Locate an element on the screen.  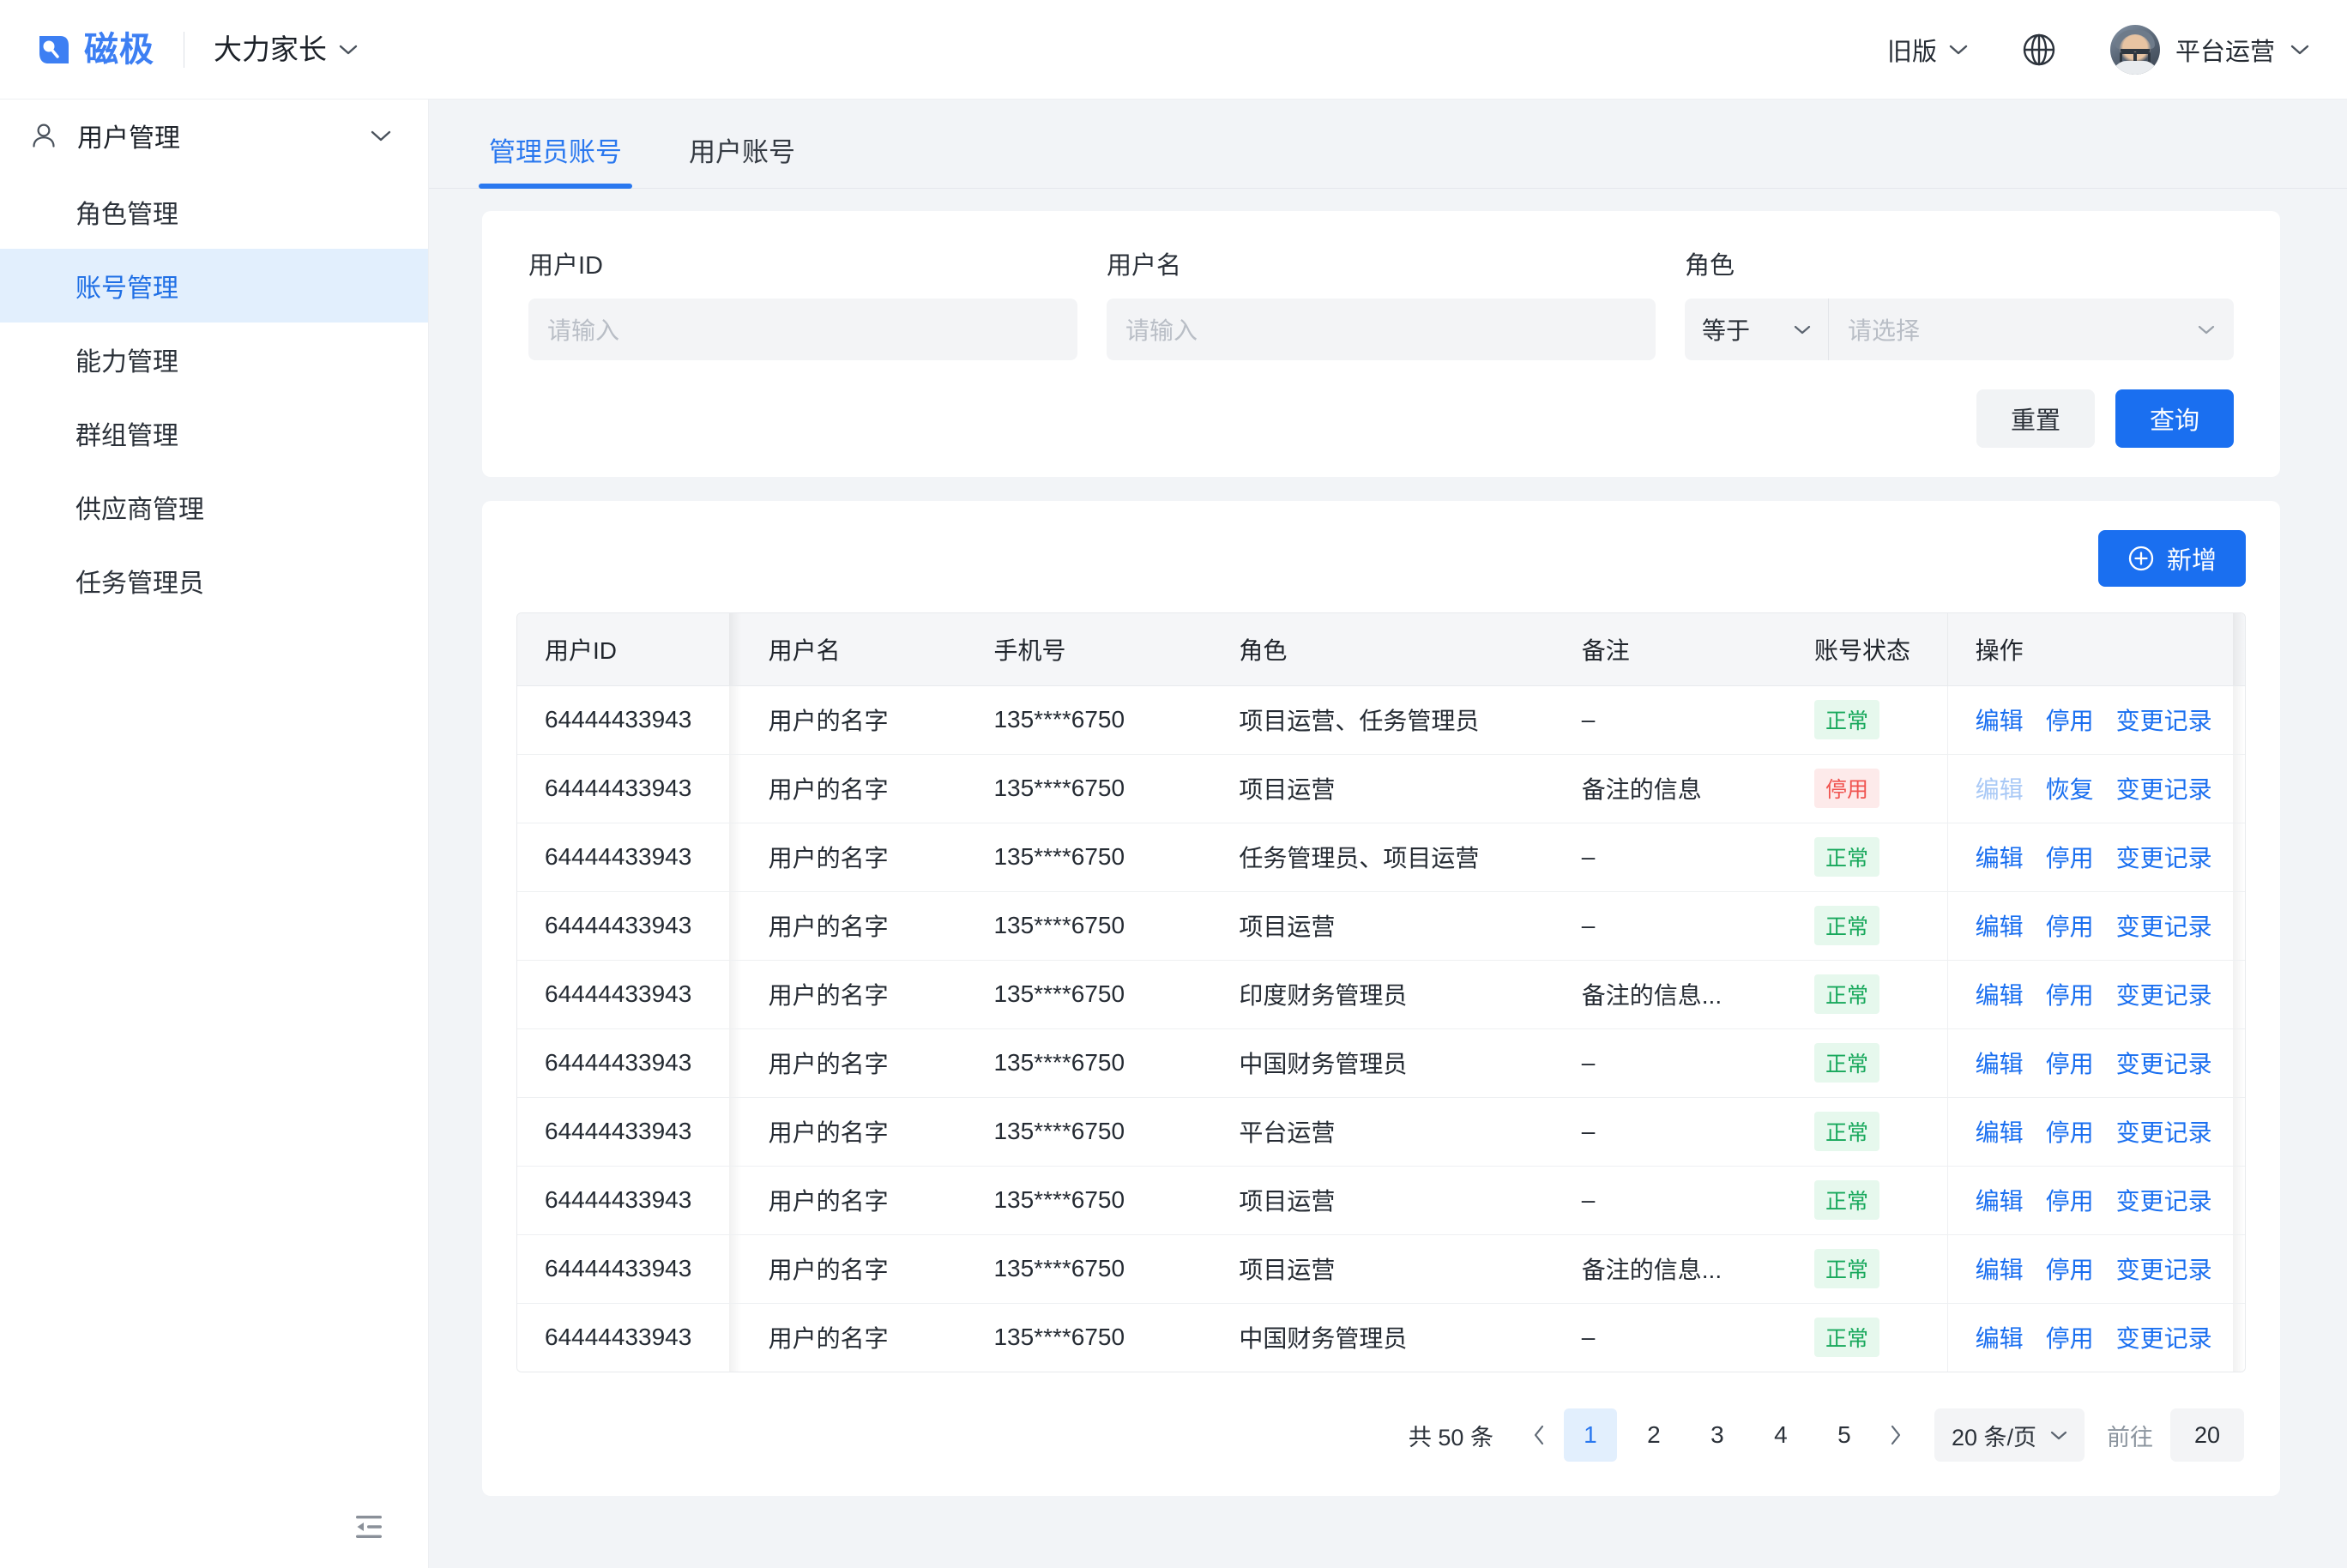
brand-name: 磁极 is located at coordinates (119, 50).